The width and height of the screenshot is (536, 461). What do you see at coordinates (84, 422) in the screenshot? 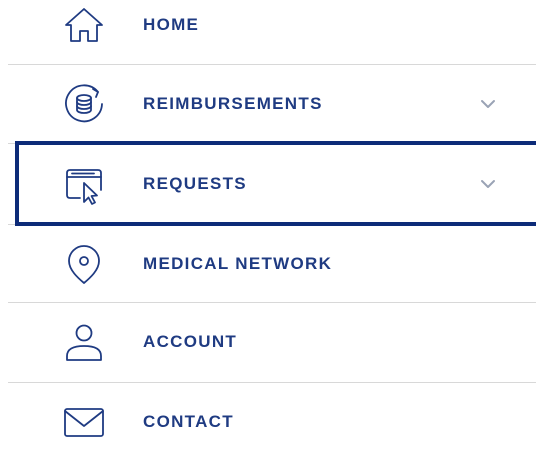
I see `envelope-icon` at bounding box center [84, 422].